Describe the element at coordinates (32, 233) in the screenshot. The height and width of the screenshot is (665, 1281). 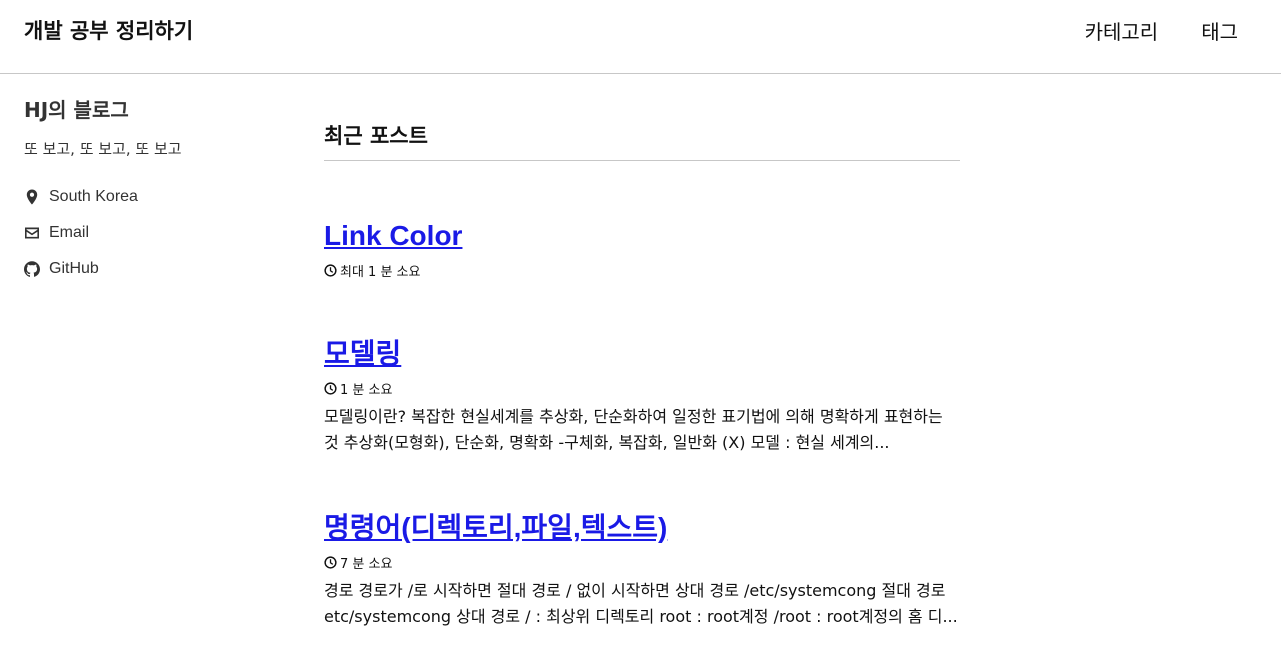
I see `envelope-icon` at that location.